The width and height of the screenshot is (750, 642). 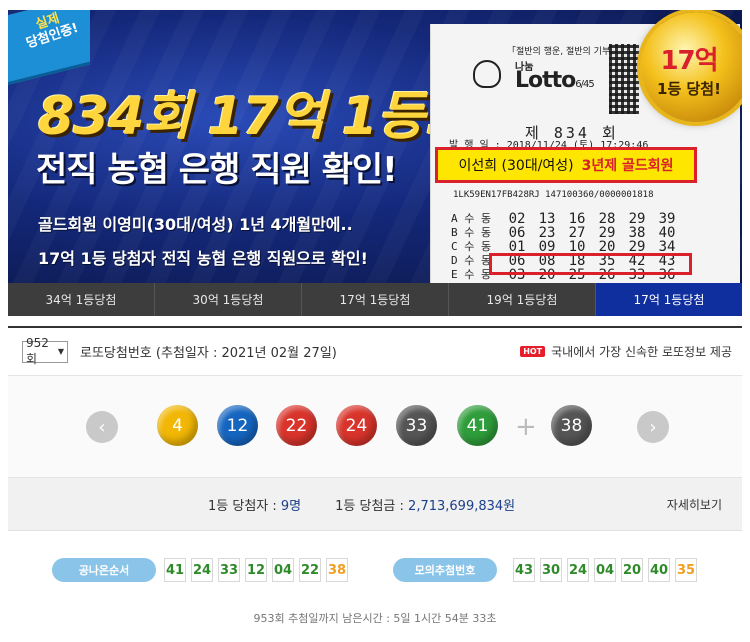 What do you see at coordinates (584, 84) in the screenshot?
I see `ticket-logo-suffix: 6/45` at bounding box center [584, 84].